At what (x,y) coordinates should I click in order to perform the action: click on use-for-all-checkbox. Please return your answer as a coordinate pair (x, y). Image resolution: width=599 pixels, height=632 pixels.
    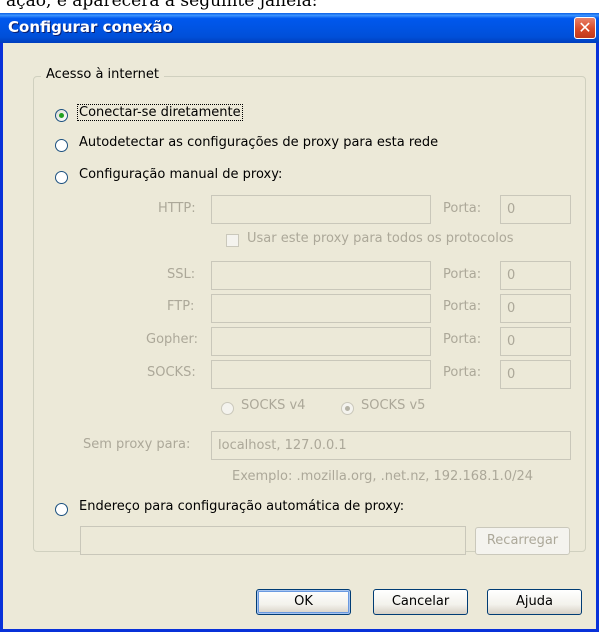
    Looking at the image, I should click on (232, 240).